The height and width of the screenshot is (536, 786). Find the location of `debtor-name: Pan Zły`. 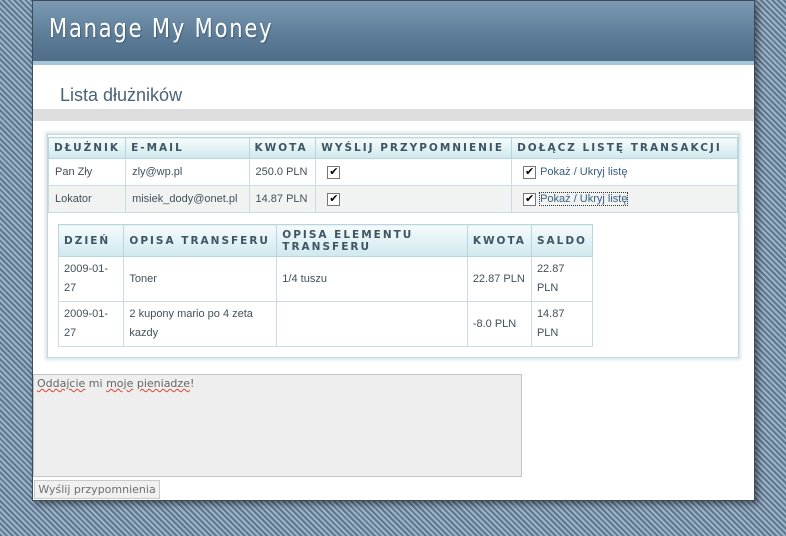

debtor-name: Pan Zły is located at coordinates (87, 172).